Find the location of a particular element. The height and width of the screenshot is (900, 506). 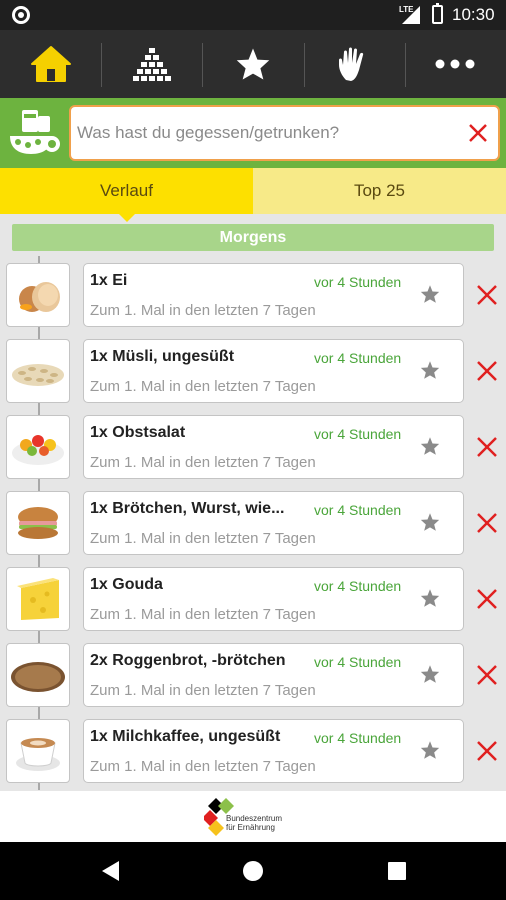

search-bar is located at coordinates (253, 133).